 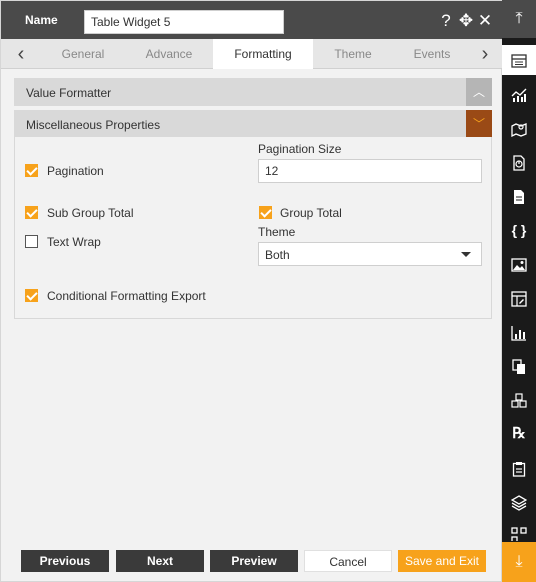 What do you see at coordinates (65, 561) in the screenshot?
I see `previous-button: Previous` at bounding box center [65, 561].